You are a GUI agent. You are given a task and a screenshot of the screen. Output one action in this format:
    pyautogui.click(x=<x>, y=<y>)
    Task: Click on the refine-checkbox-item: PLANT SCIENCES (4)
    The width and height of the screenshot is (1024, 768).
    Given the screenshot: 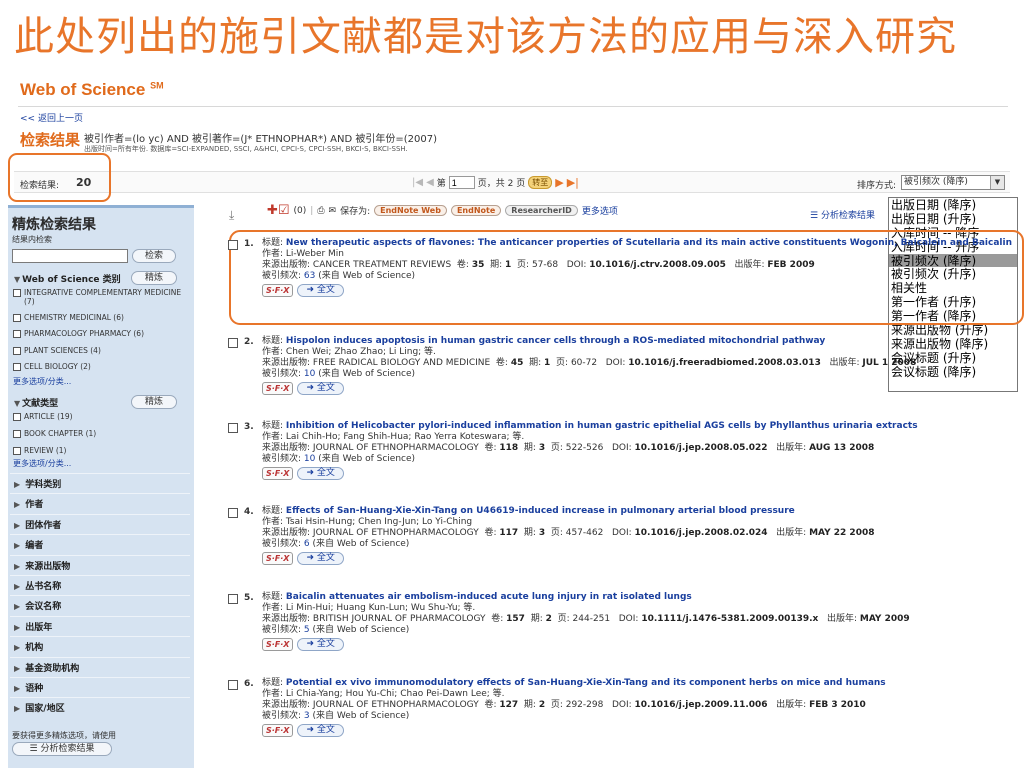 What is the action you would take?
    pyautogui.click(x=101, y=350)
    